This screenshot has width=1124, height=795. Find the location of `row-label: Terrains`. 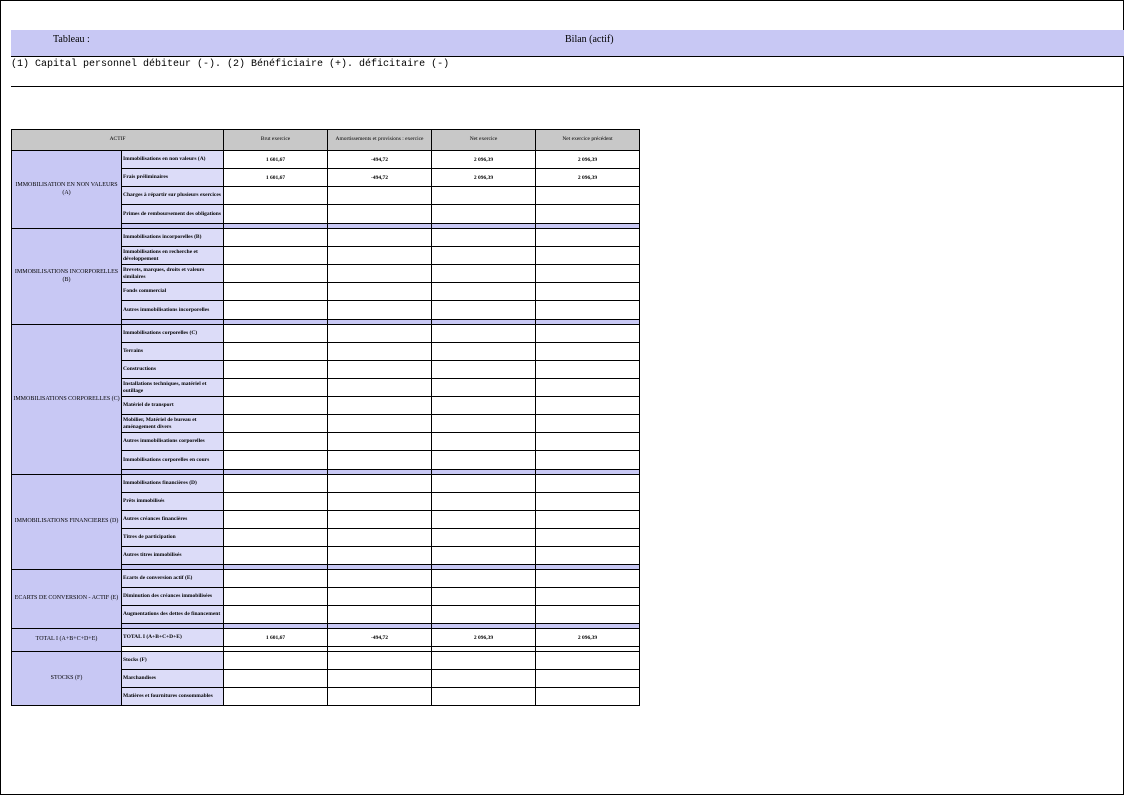

row-label: Terrains is located at coordinates (172, 351).